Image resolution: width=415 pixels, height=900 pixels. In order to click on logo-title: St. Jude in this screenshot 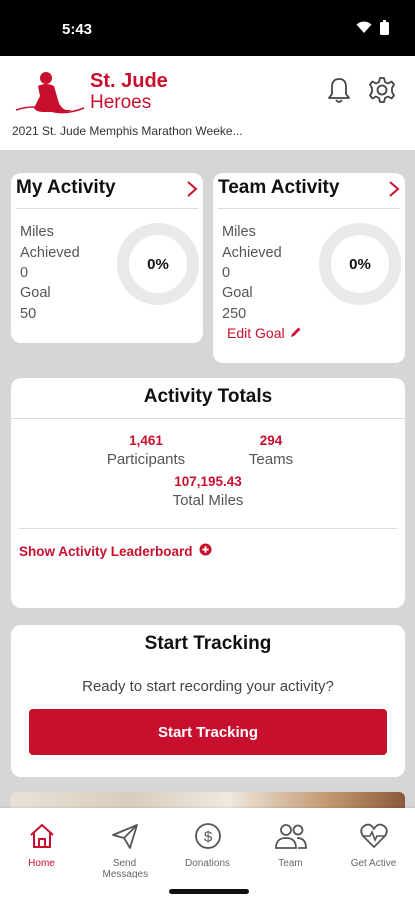, I will do `click(129, 81)`.